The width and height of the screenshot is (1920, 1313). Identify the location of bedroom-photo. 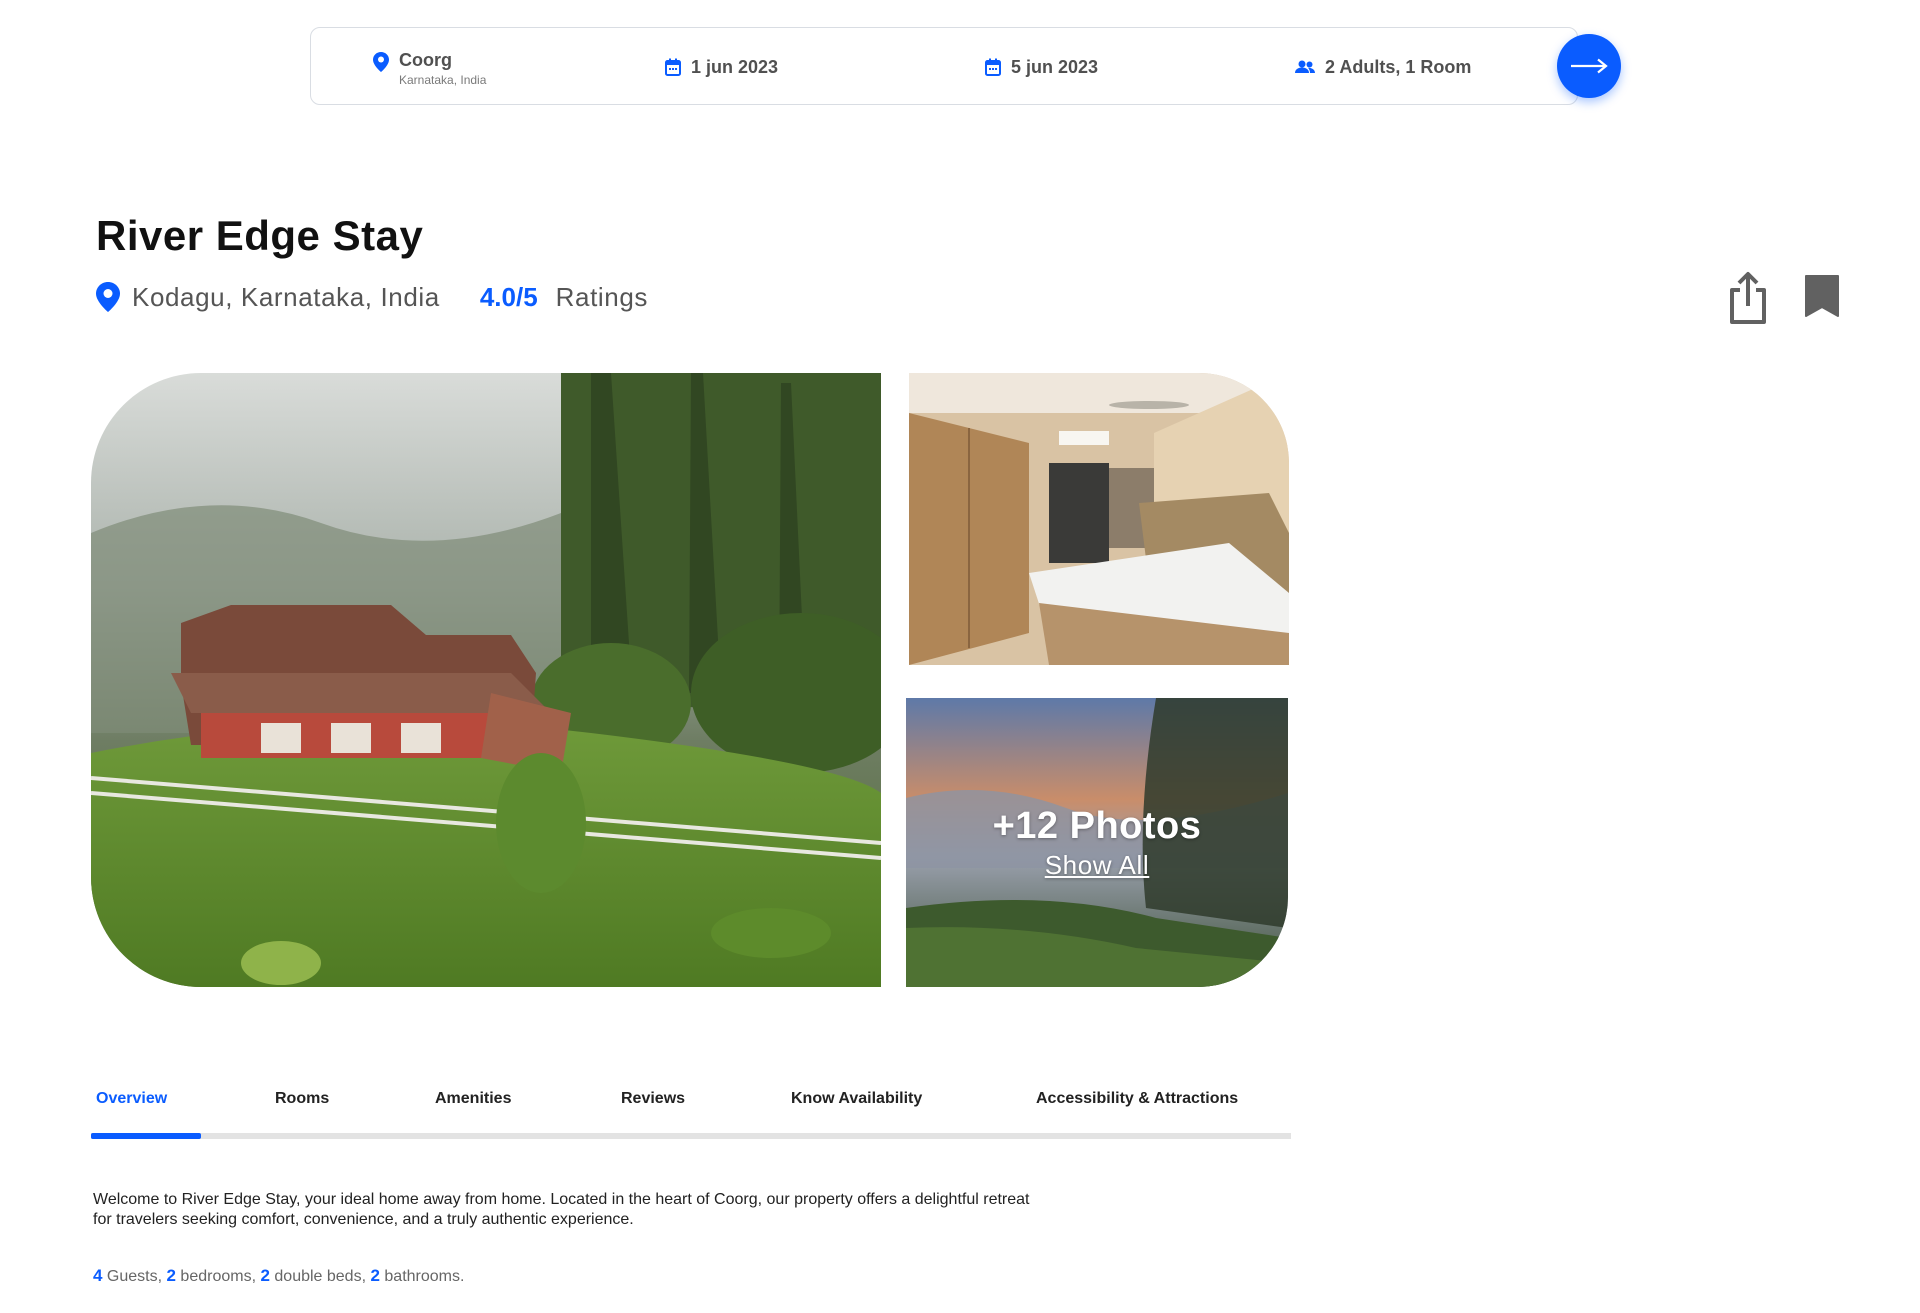
(1099, 519).